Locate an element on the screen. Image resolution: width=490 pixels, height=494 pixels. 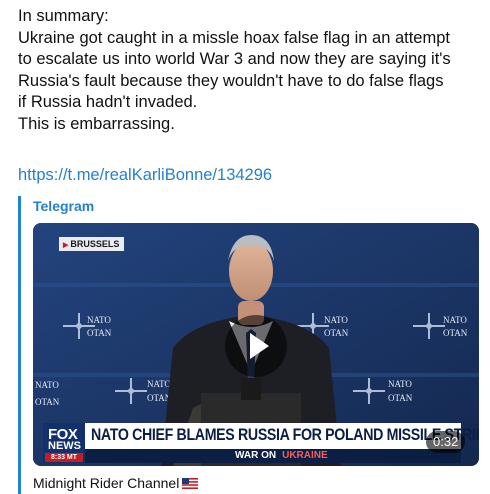
chyron-subbar: WAR ON UKRAINE is located at coordinates (271, 456).